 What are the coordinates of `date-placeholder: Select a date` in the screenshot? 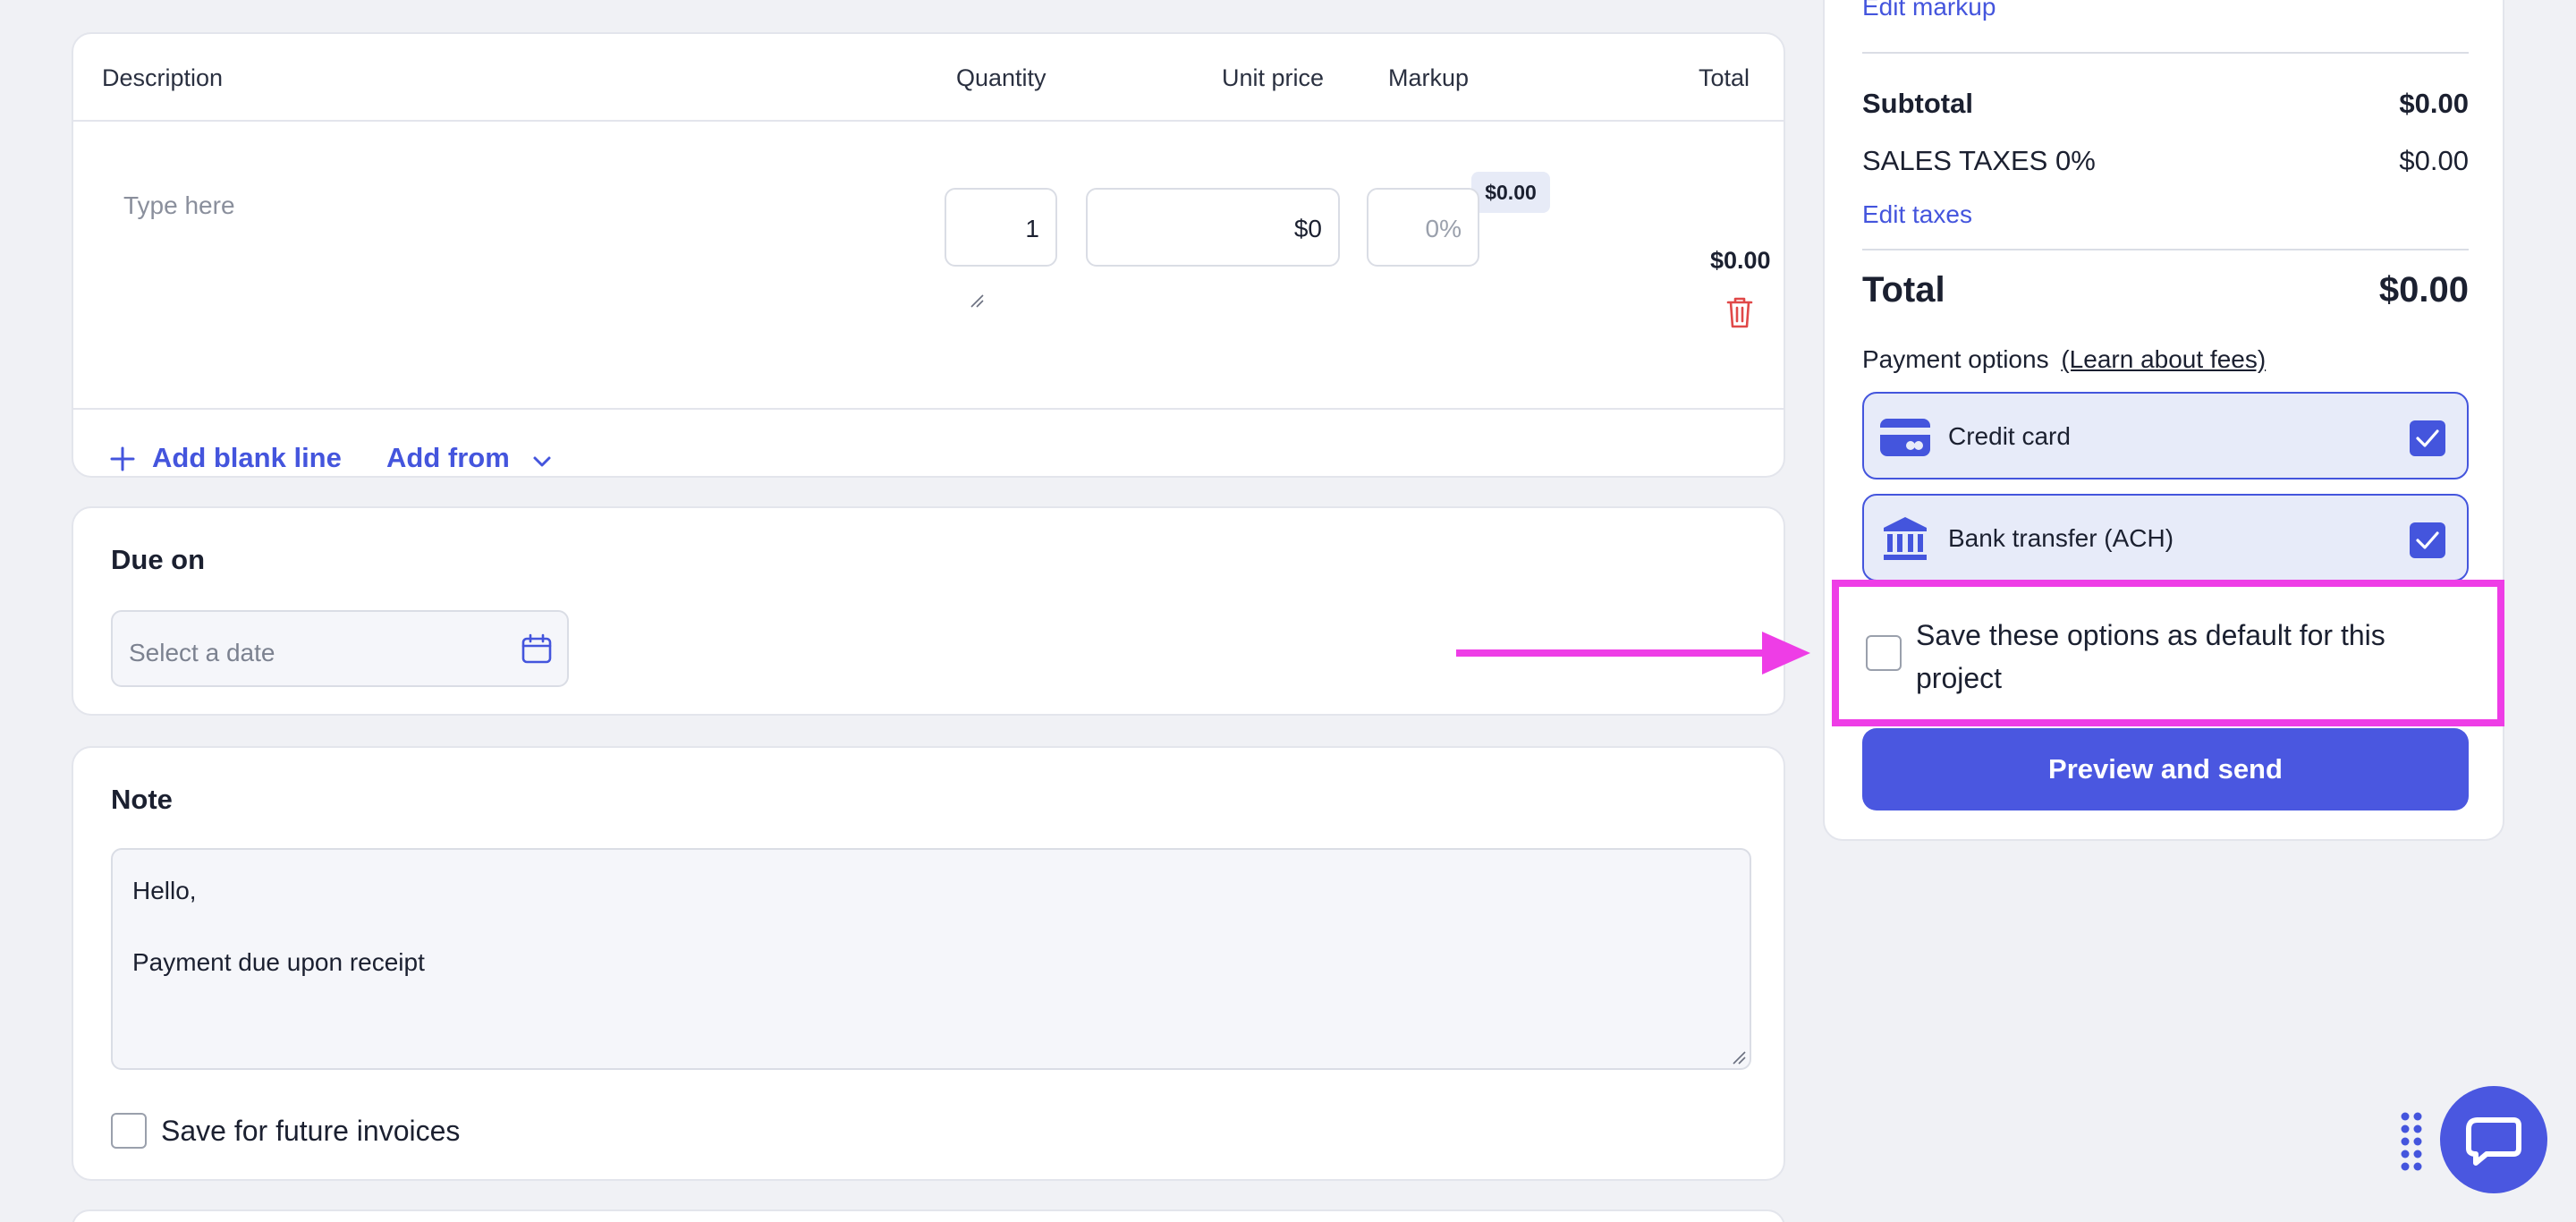 It's located at (202, 652).